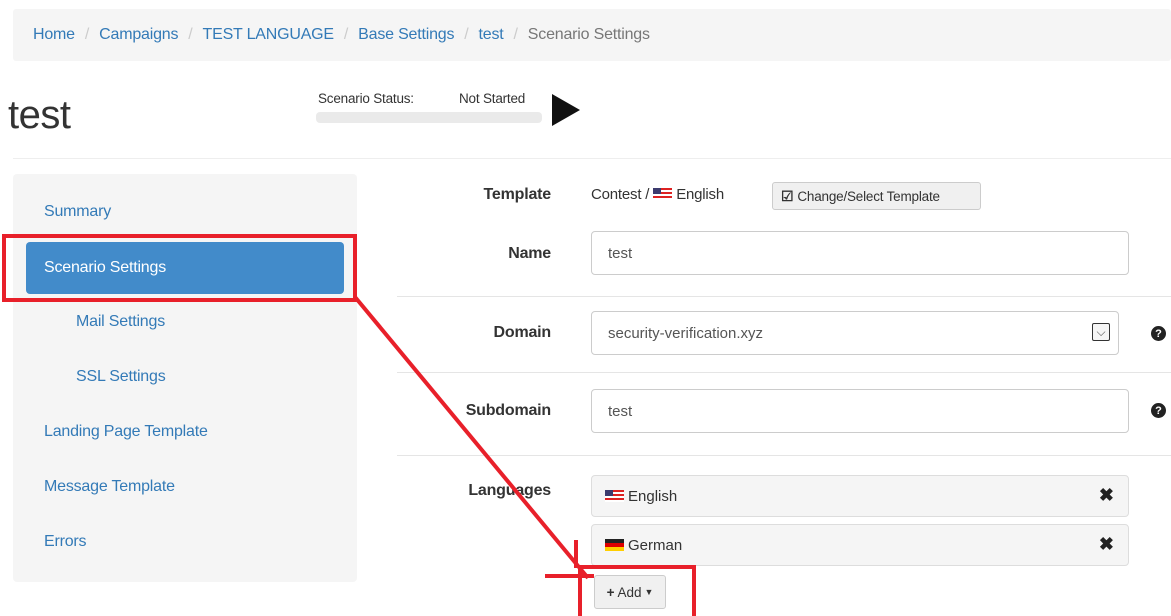  Describe the element at coordinates (508, 410) in the screenshot. I see `subdomain-label: Subdomain` at that location.